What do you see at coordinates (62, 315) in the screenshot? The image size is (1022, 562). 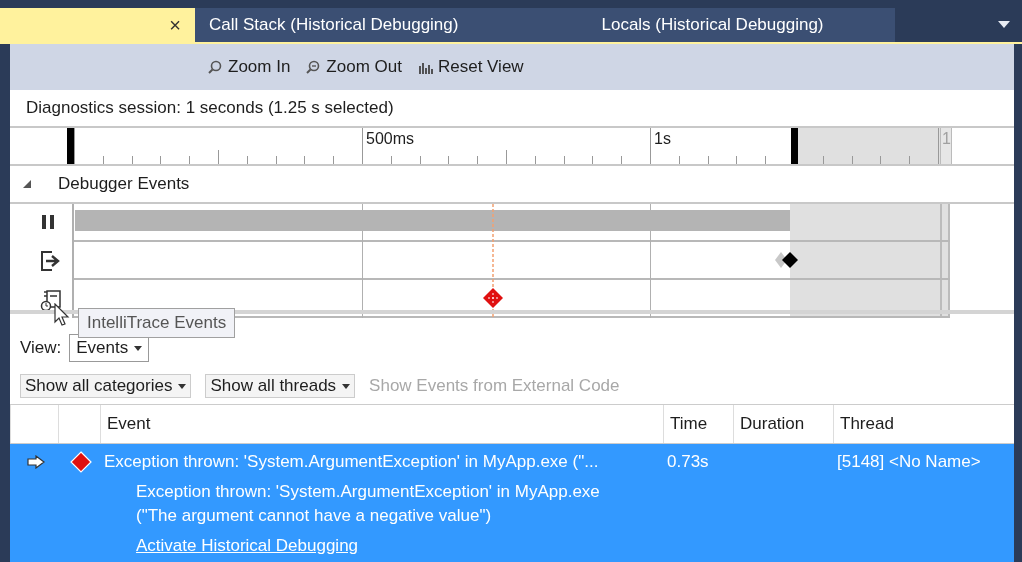 I see `mouse-cursor-icon` at bounding box center [62, 315].